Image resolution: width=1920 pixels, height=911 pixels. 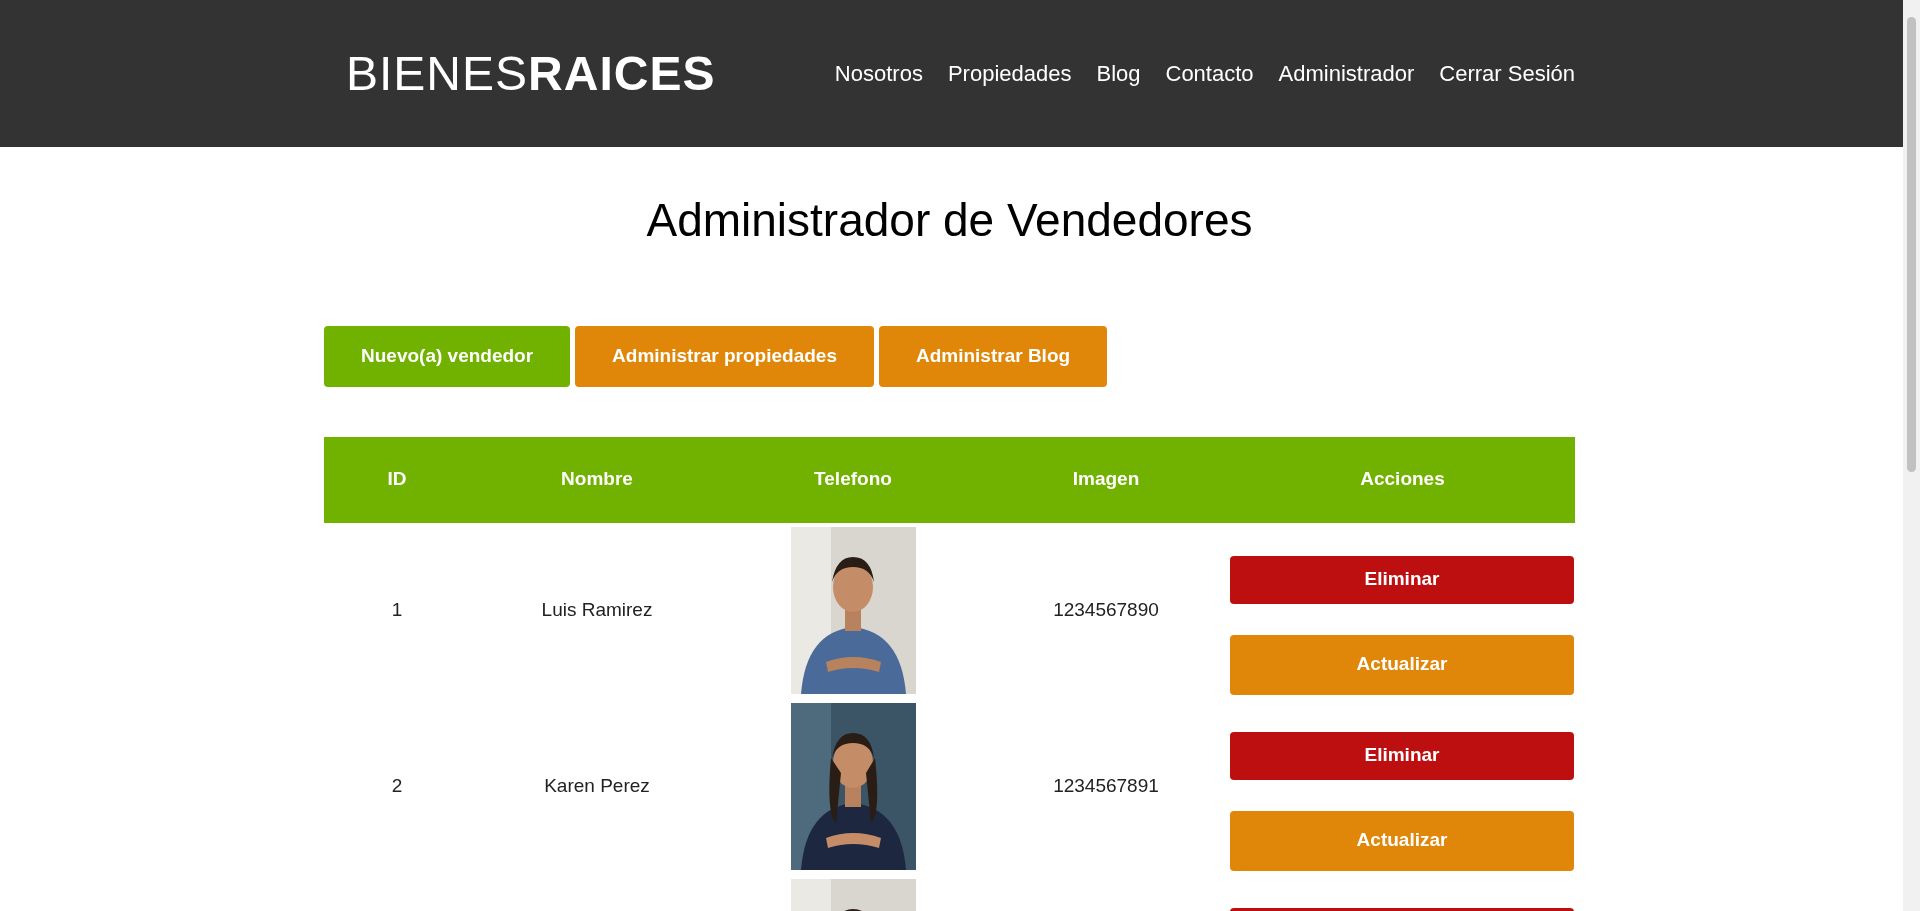 I want to click on table-cell: Karen Perez, so click(x=597, y=786).